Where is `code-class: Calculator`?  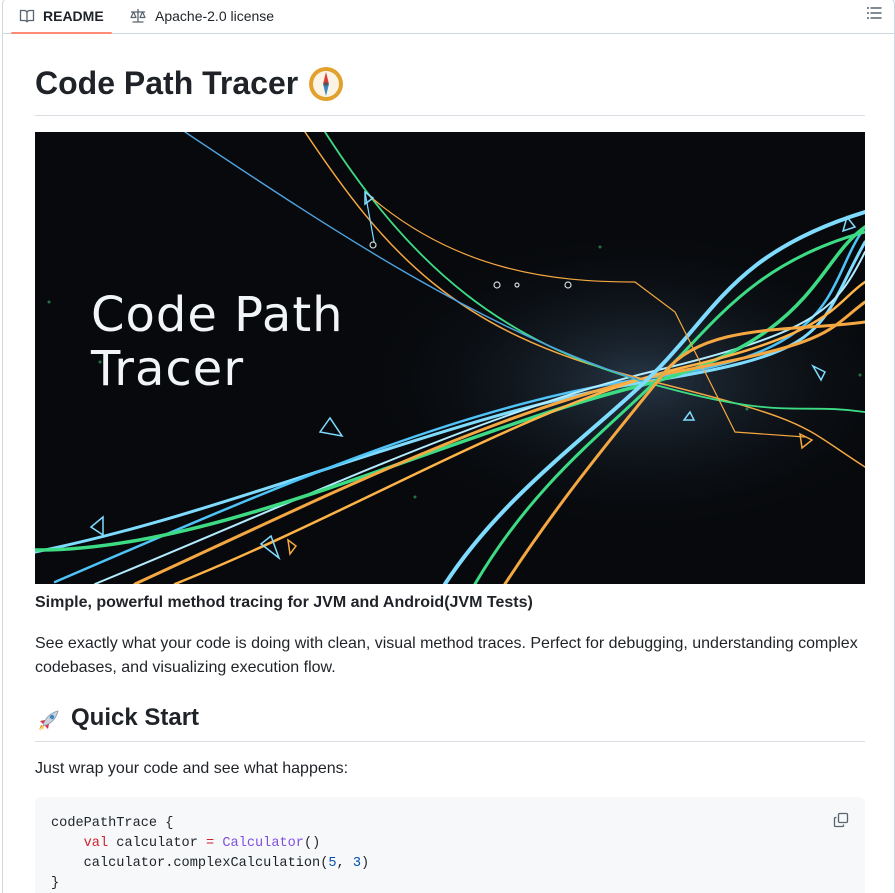 code-class: Calculator is located at coordinates (263, 843).